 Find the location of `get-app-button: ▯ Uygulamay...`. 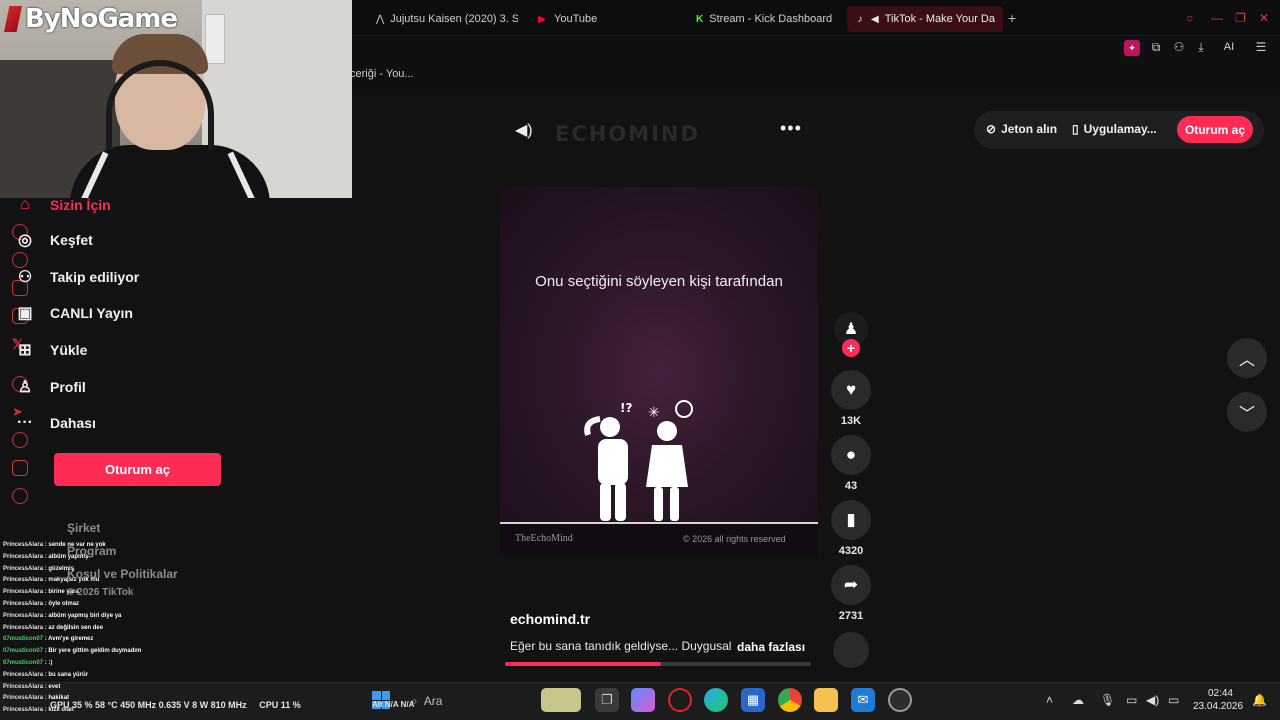

get-app-button: ▯ Uygulamay... is located at coordinates (1114, 129).